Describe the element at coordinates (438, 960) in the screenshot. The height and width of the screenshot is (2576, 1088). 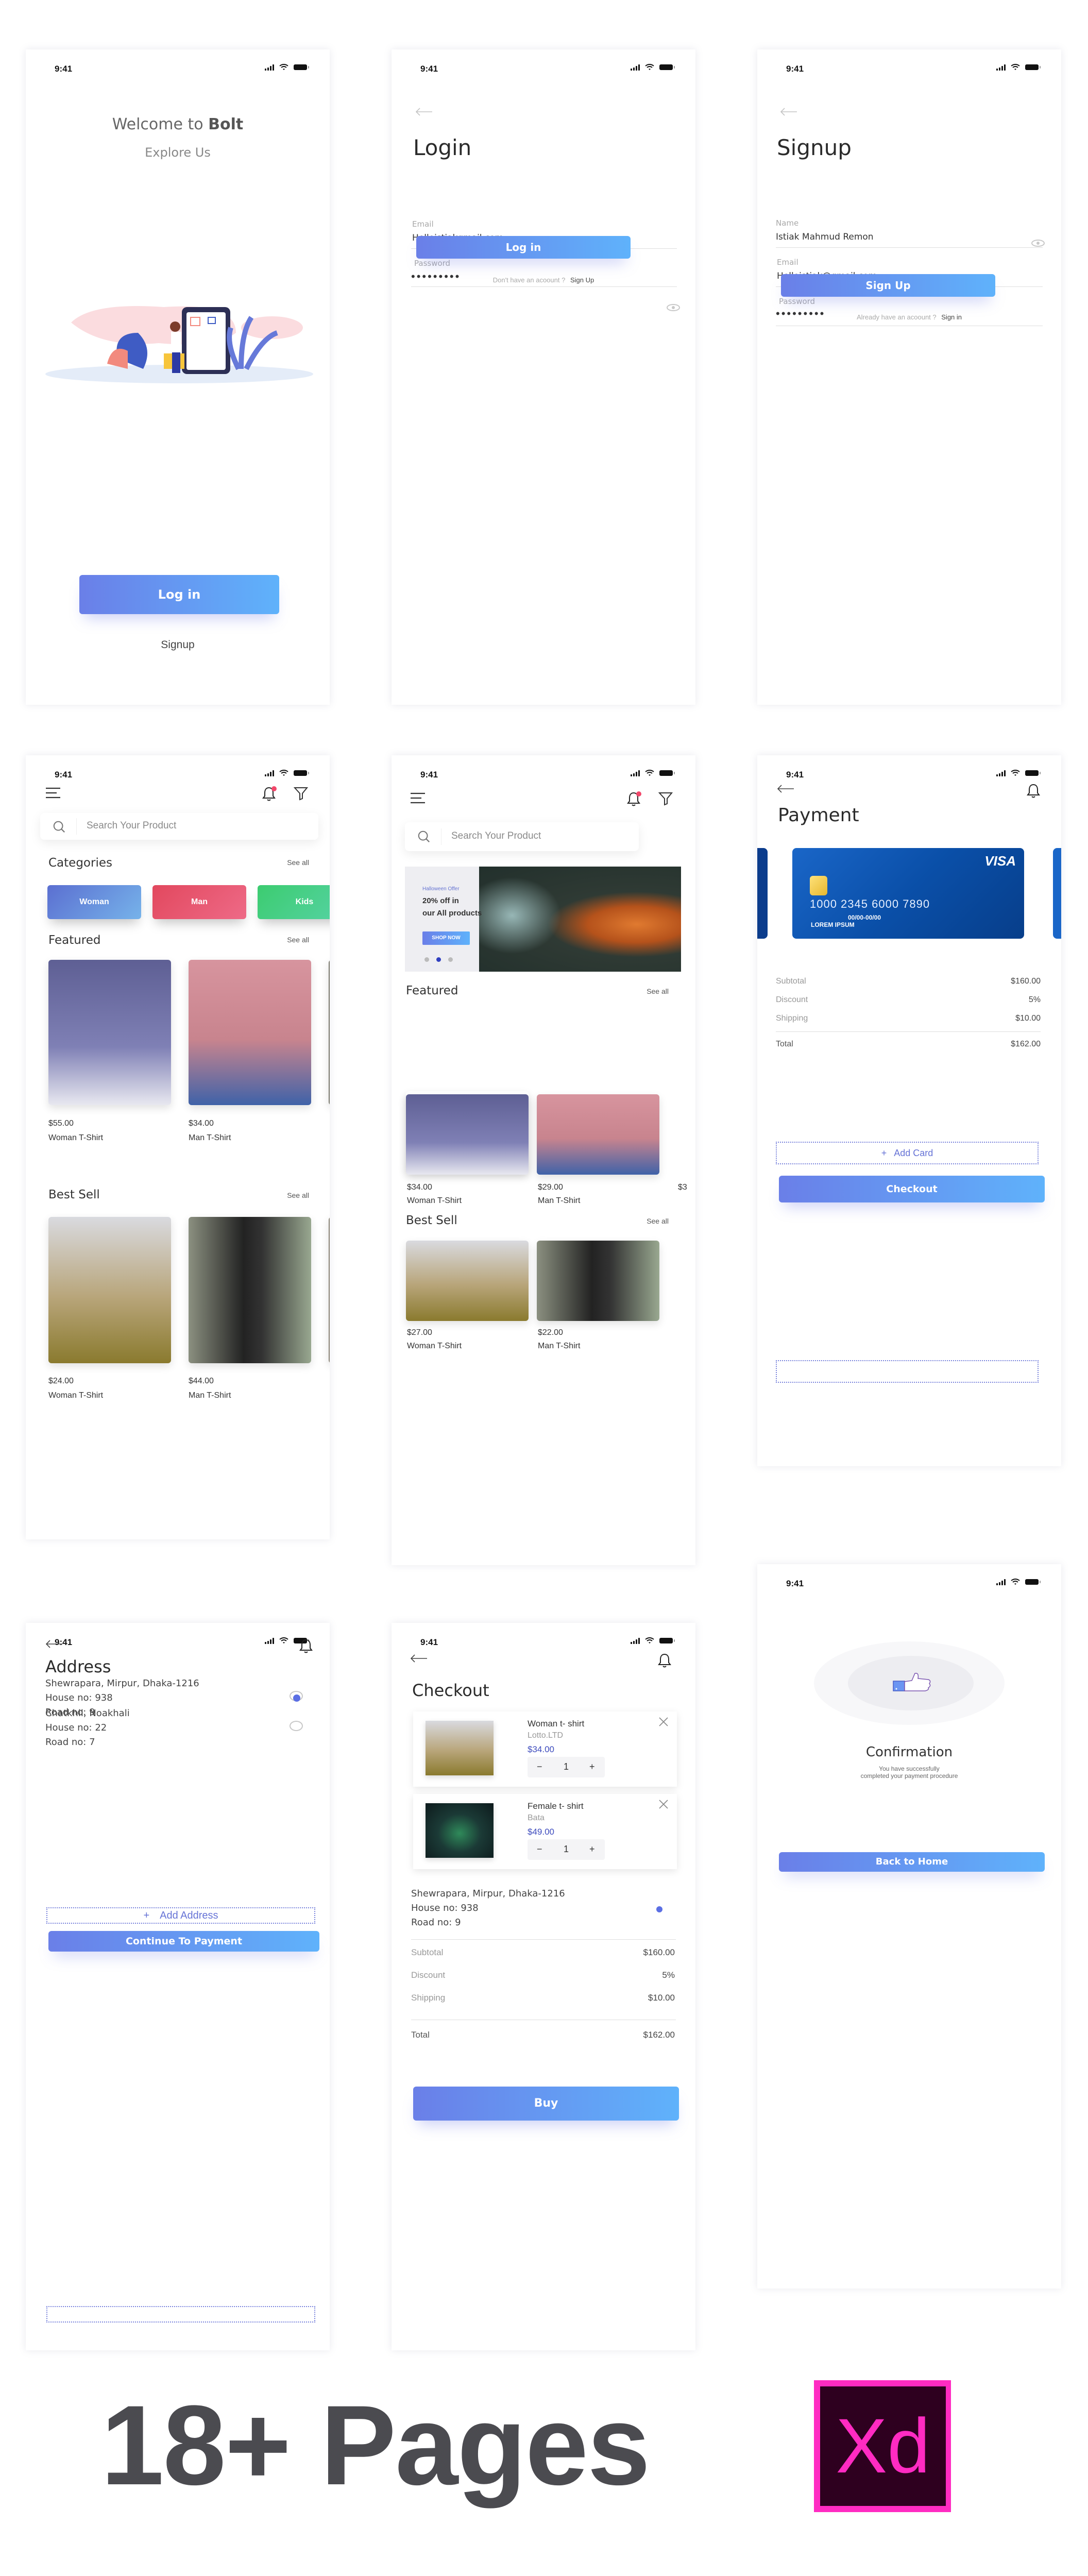
I see `carousel-dot-active` at that location.